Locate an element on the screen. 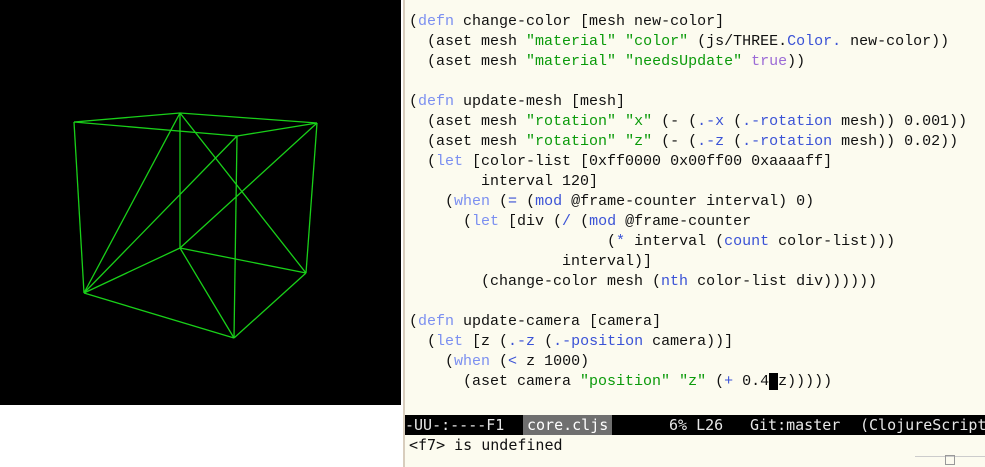  code-token: @frame-counter is located at coordinates (684, 221).